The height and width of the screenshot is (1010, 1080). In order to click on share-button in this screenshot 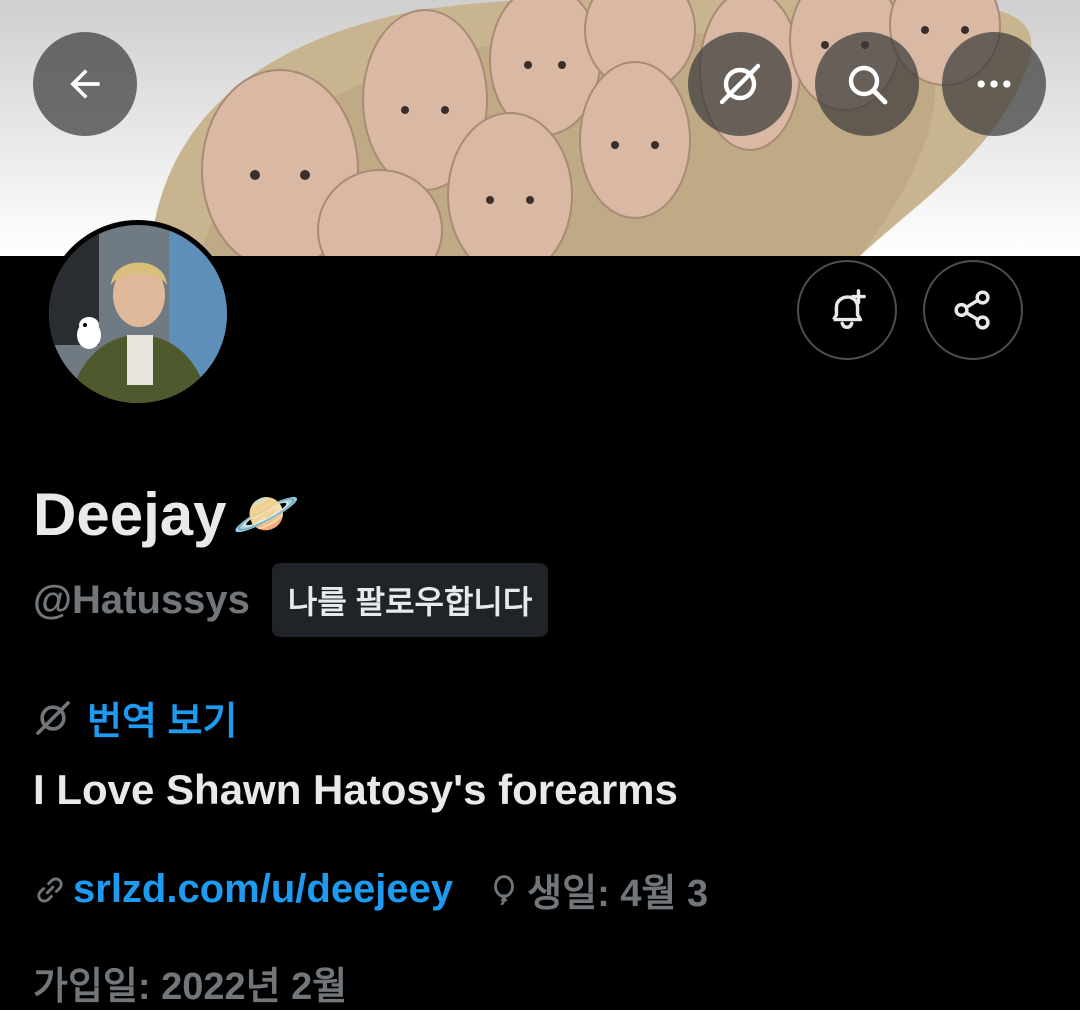, I will do `click(973, 310)`.